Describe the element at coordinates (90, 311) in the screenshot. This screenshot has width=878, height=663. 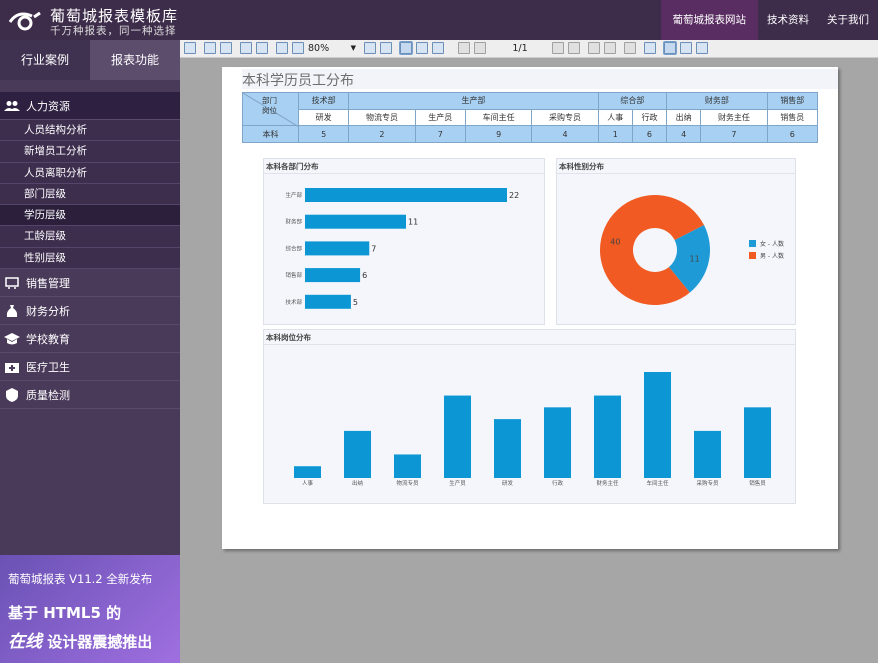
I see `menu-finance: 财务分析` at that location.